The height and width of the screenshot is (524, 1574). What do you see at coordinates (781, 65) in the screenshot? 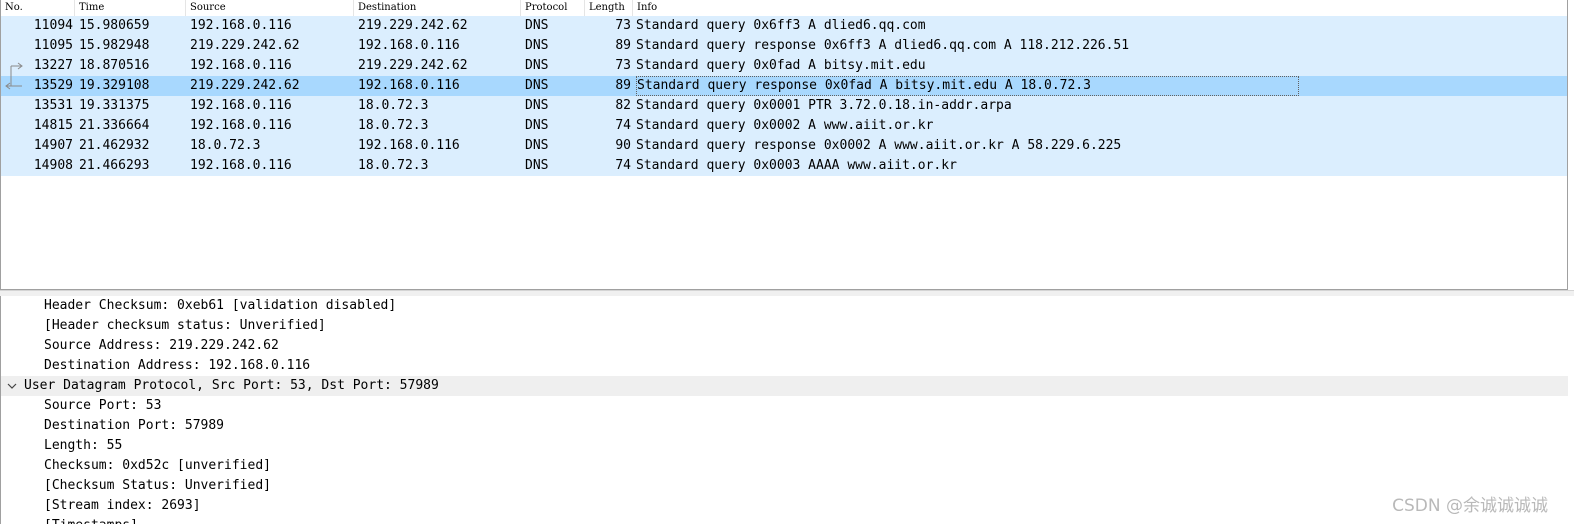
I see `packet-info: Standard query 0x0fad A bitsy.mit.edu` at bounding box center [781, 65].